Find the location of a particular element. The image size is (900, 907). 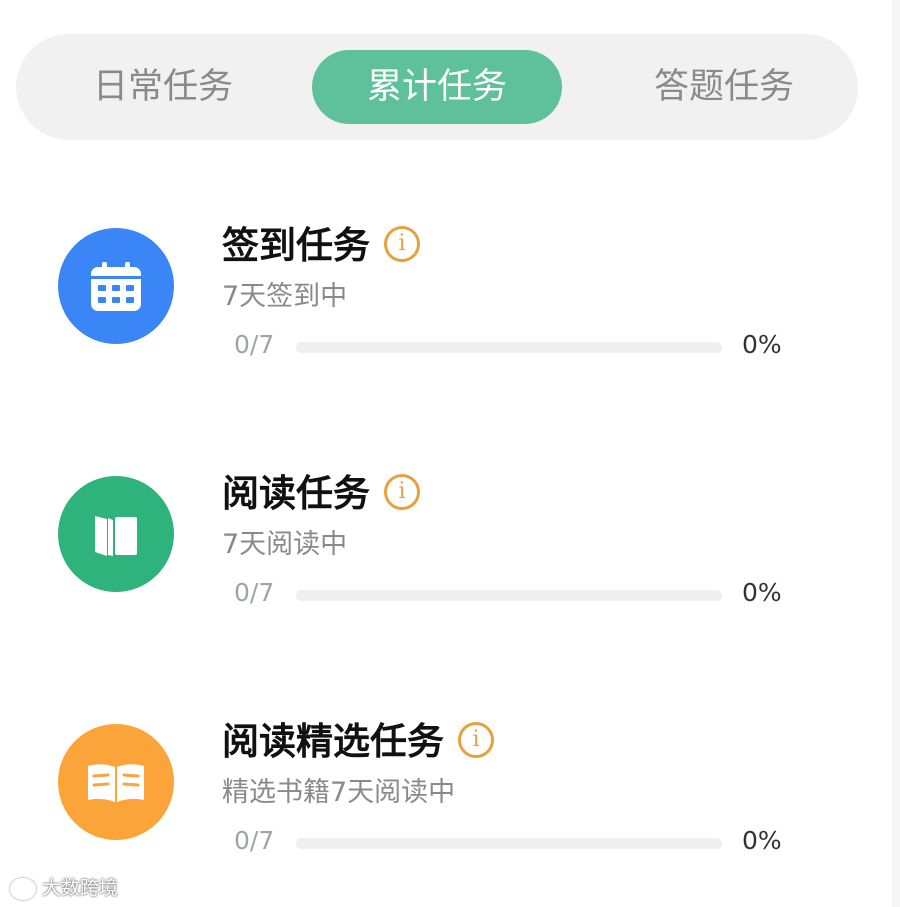

task-tabbar: 日常任务 累计任务 答题任务 is located at coordinates (437, 87).